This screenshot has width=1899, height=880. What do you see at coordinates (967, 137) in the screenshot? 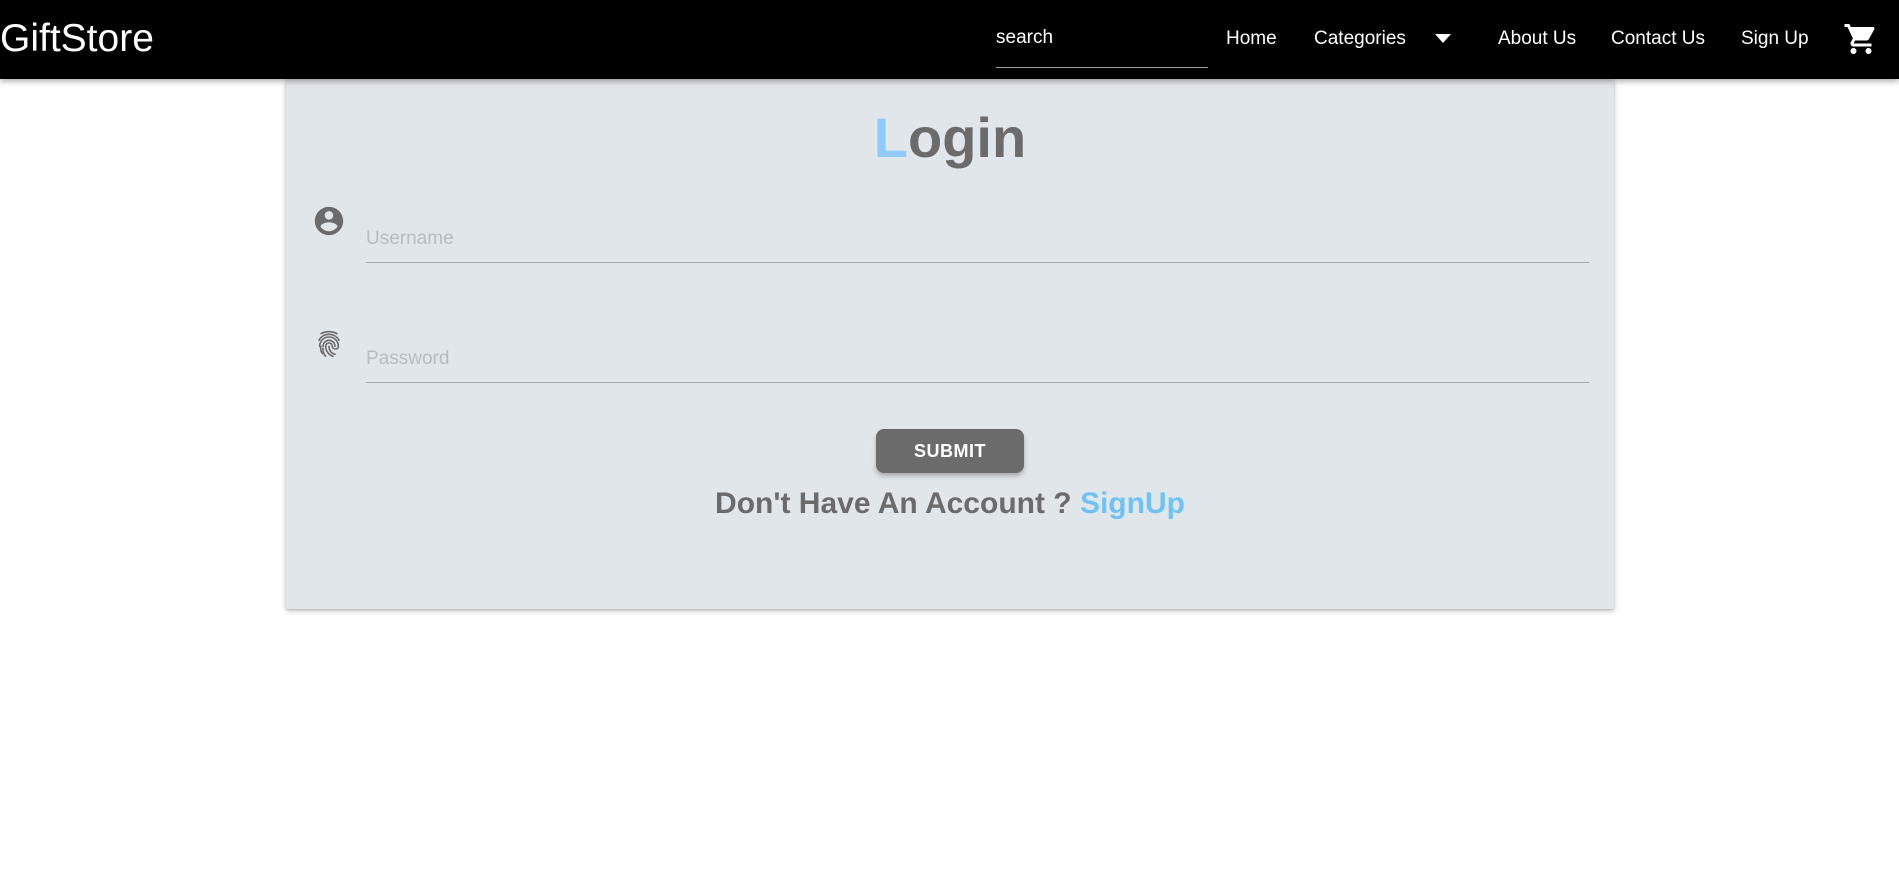
I see `login-title-rest: ogin` at bounding box center [967, 137].